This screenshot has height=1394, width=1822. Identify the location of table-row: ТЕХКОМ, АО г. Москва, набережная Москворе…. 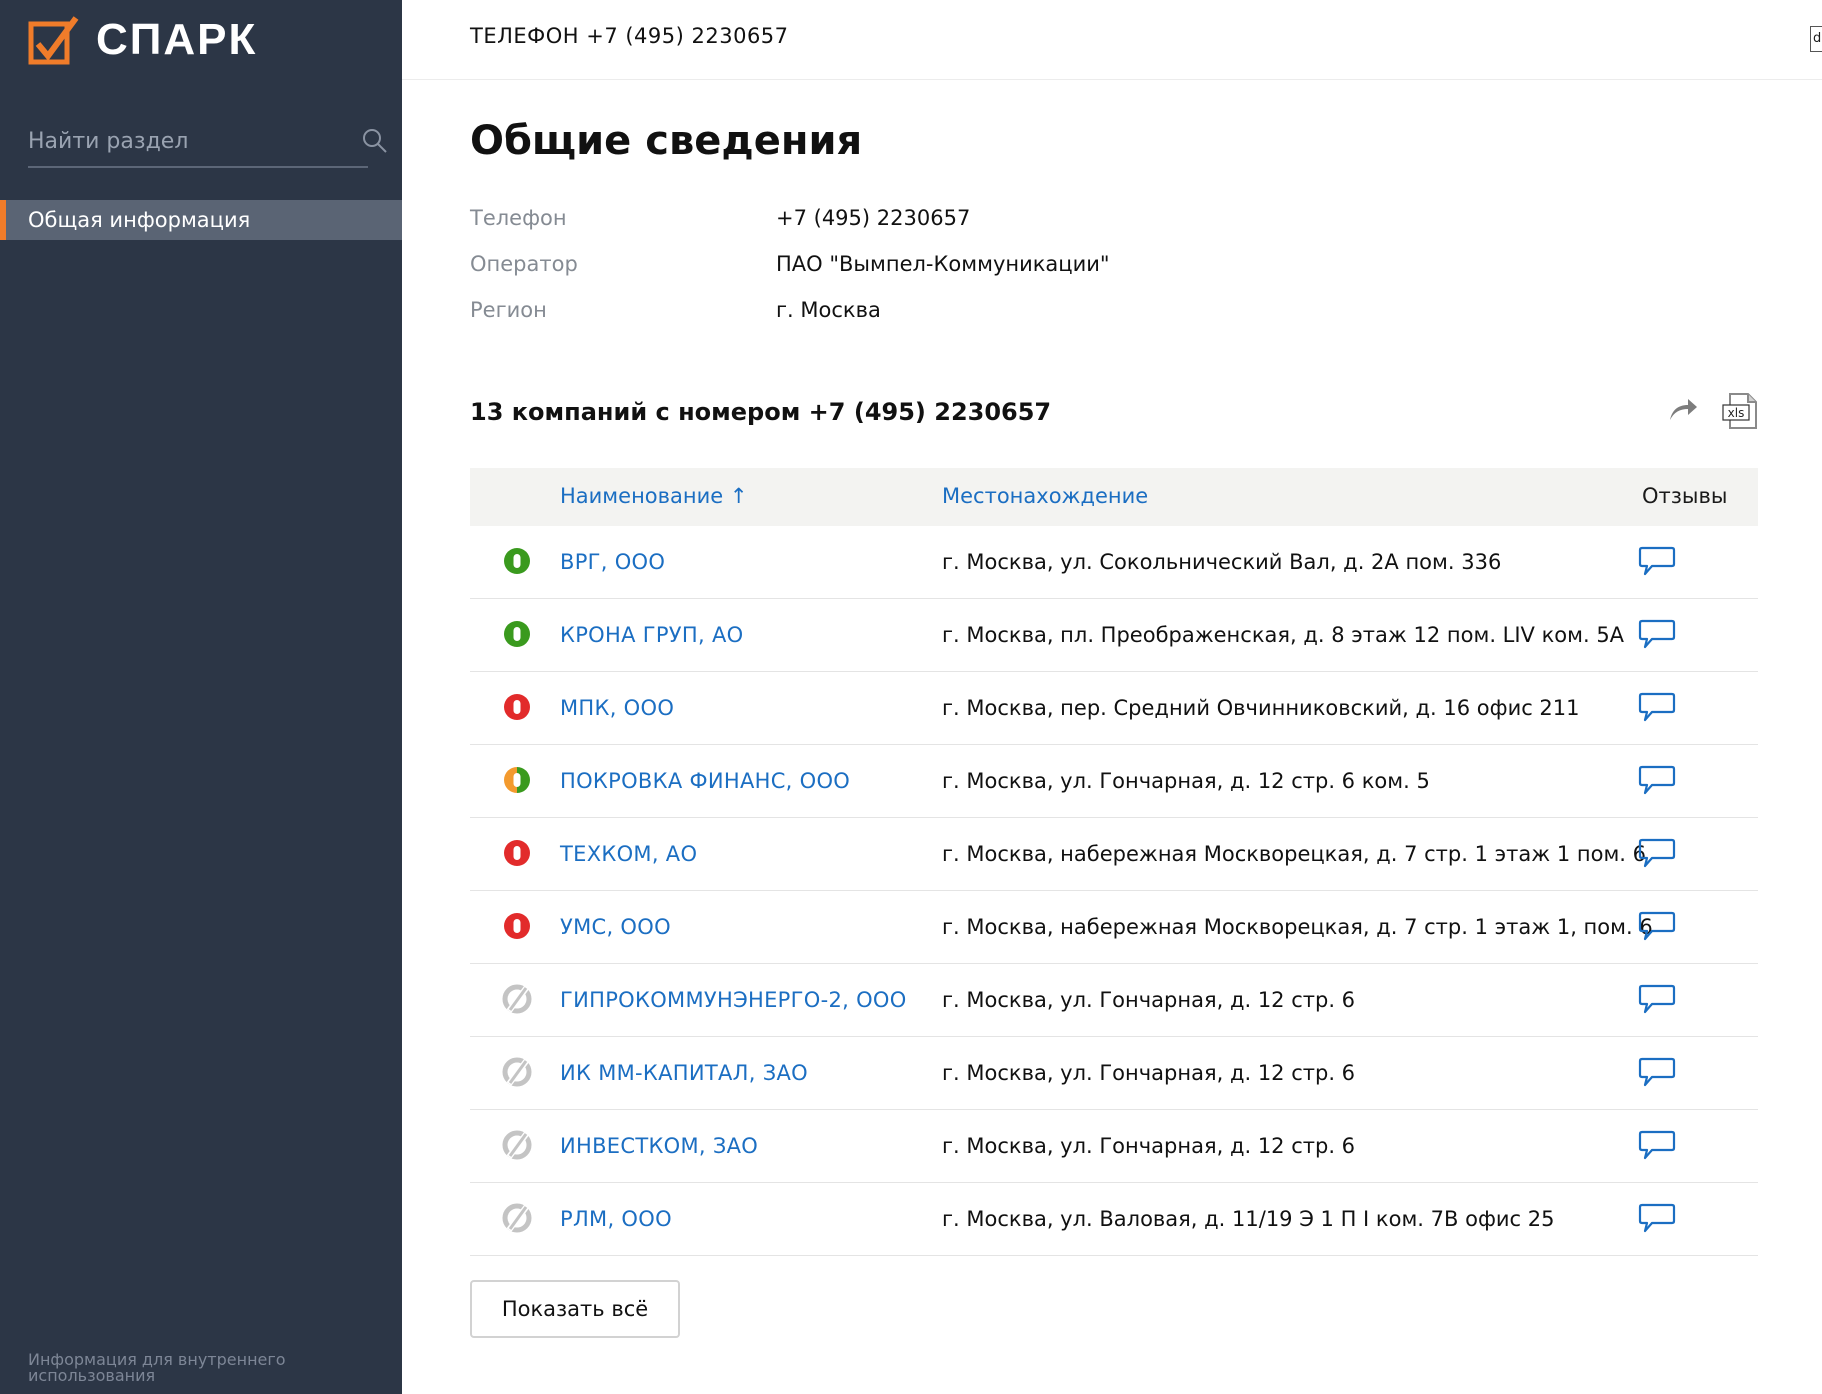
(1114, 854).